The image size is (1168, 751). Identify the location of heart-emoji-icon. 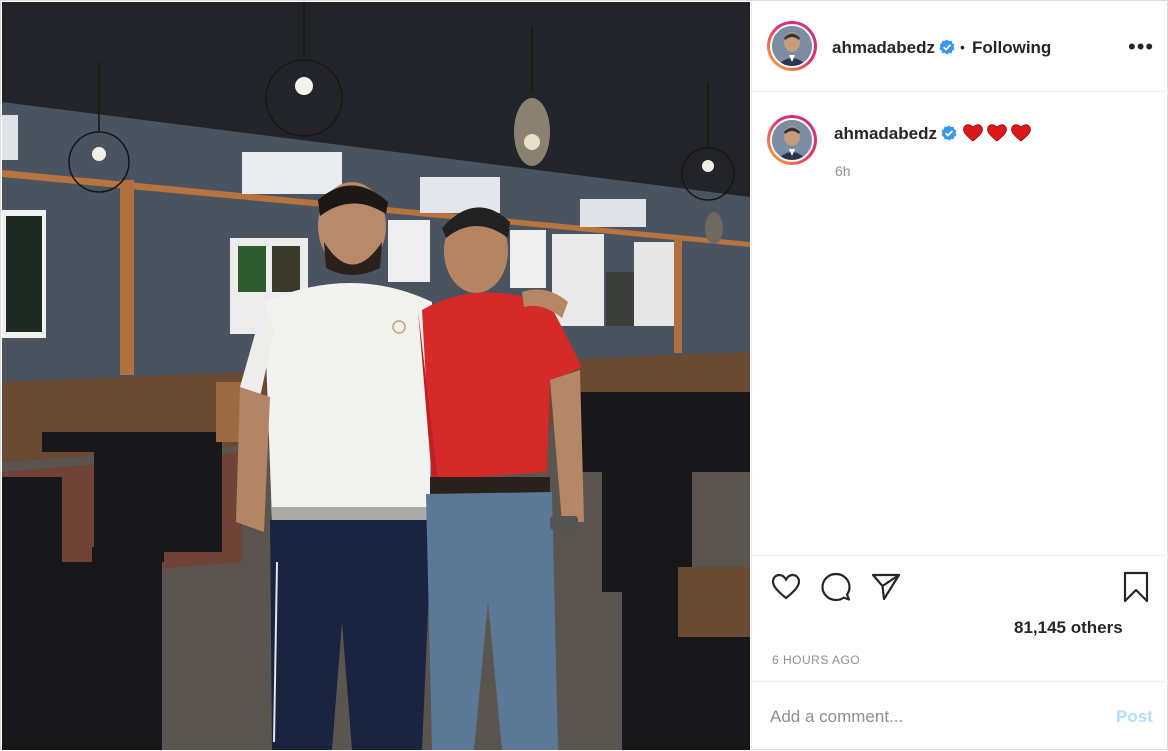
(997, 133).